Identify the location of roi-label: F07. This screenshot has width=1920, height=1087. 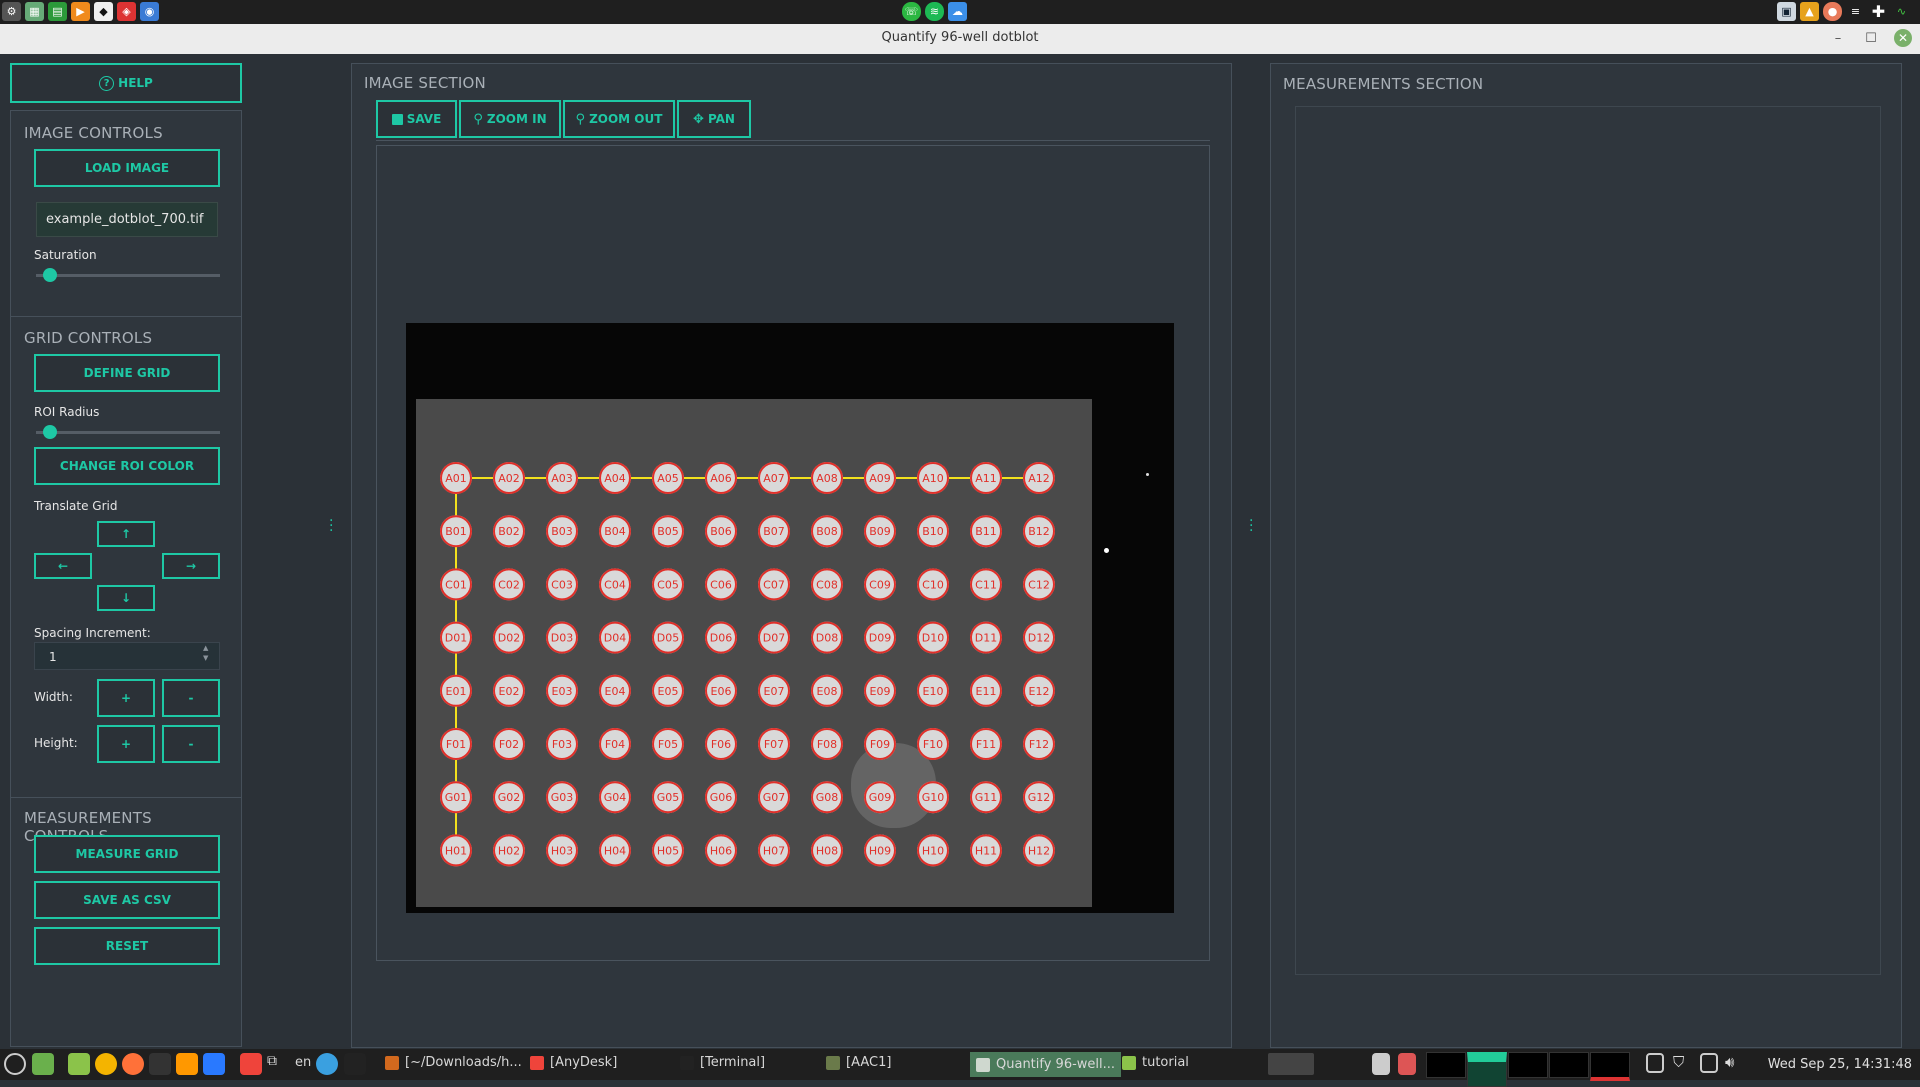
(774, 744).